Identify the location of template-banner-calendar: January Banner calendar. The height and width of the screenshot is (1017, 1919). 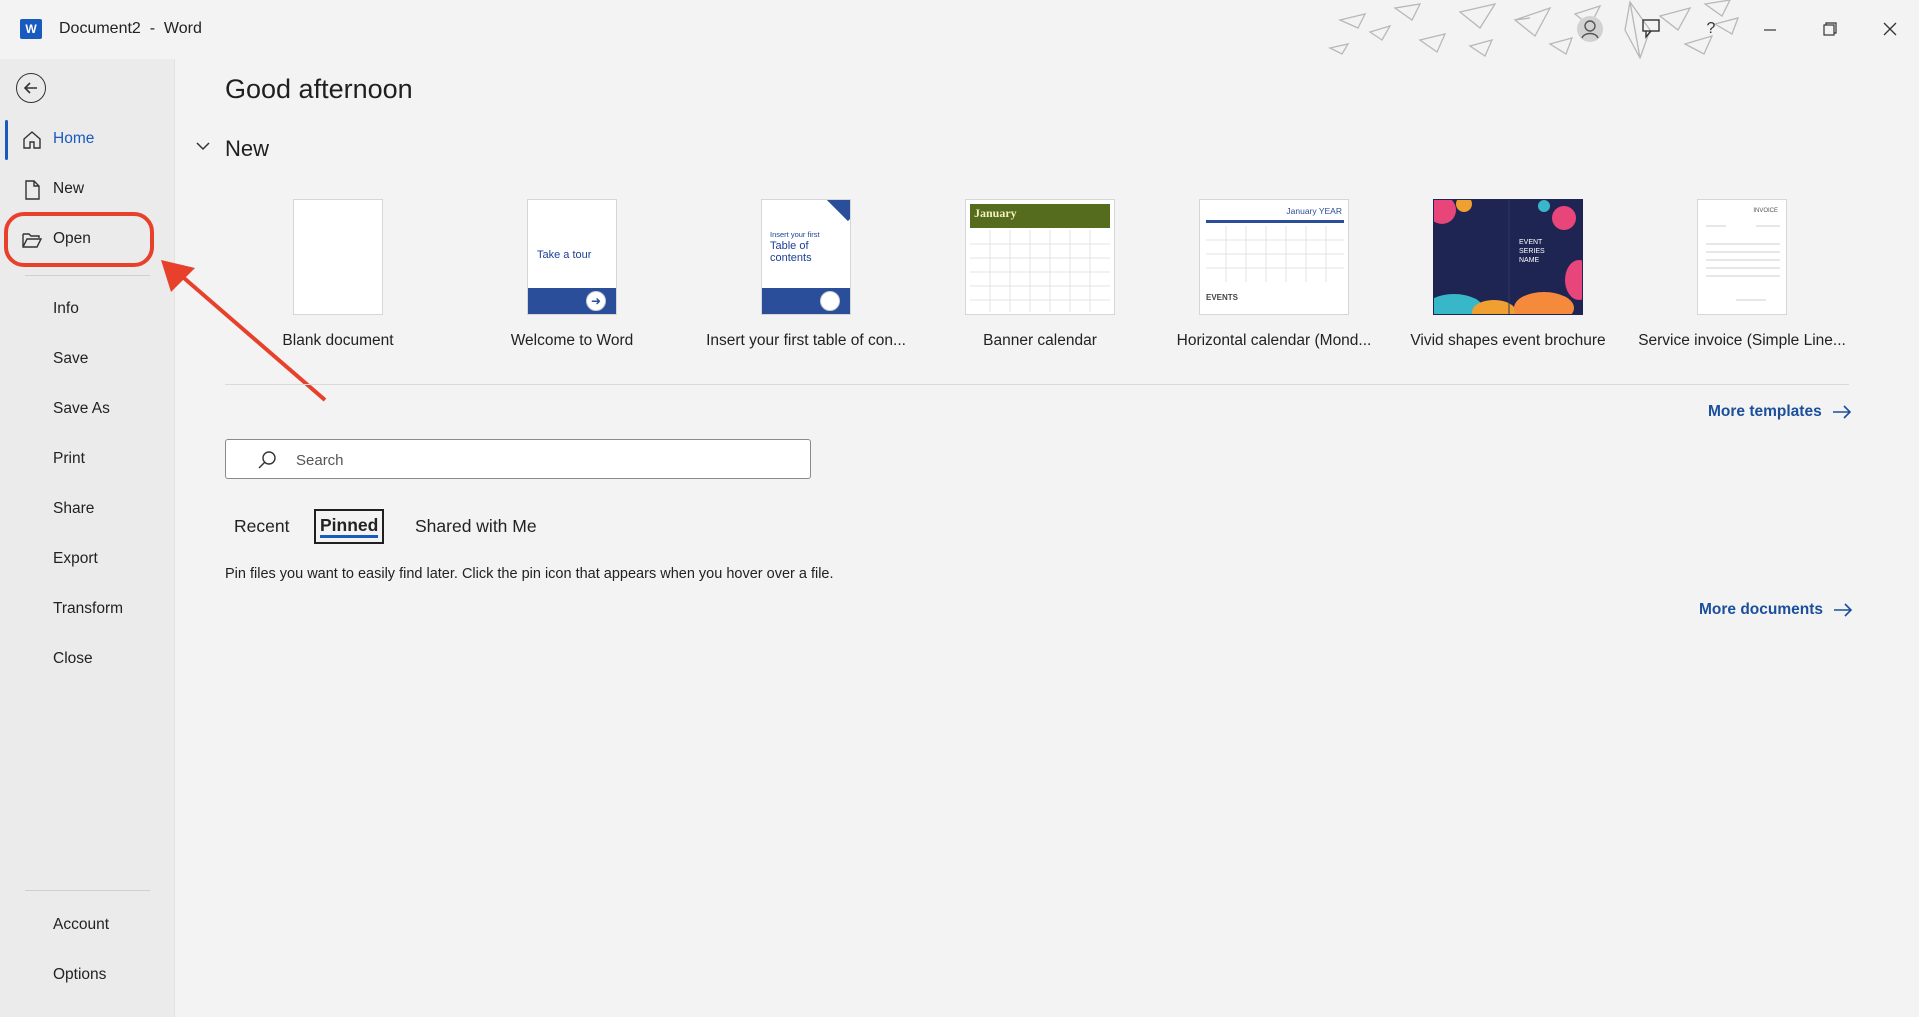
(1040, 274).